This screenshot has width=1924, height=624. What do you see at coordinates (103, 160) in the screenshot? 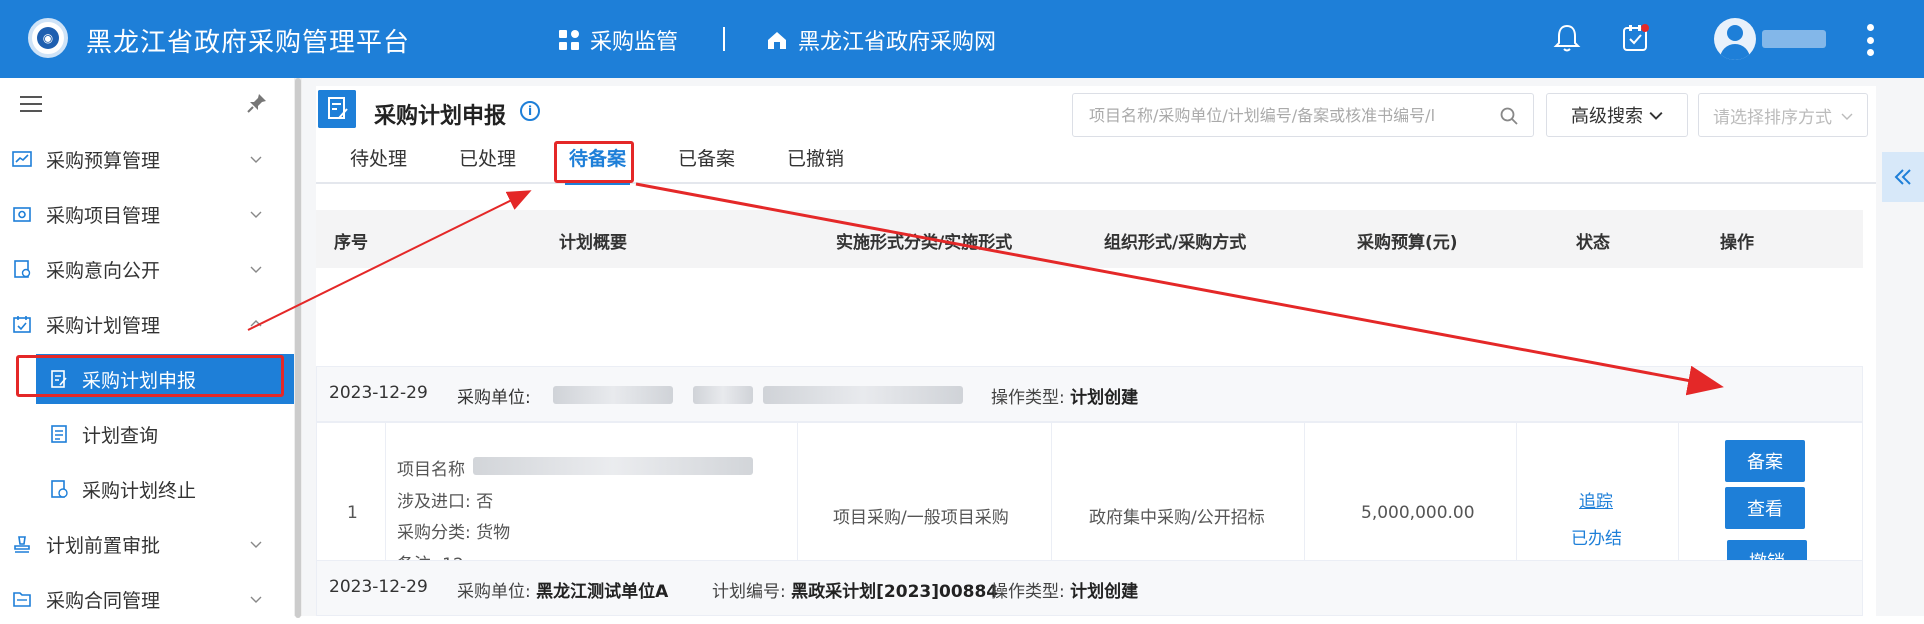
I see `sidebar-item-label: 采购预算管理` at bounding box center [103, 160].